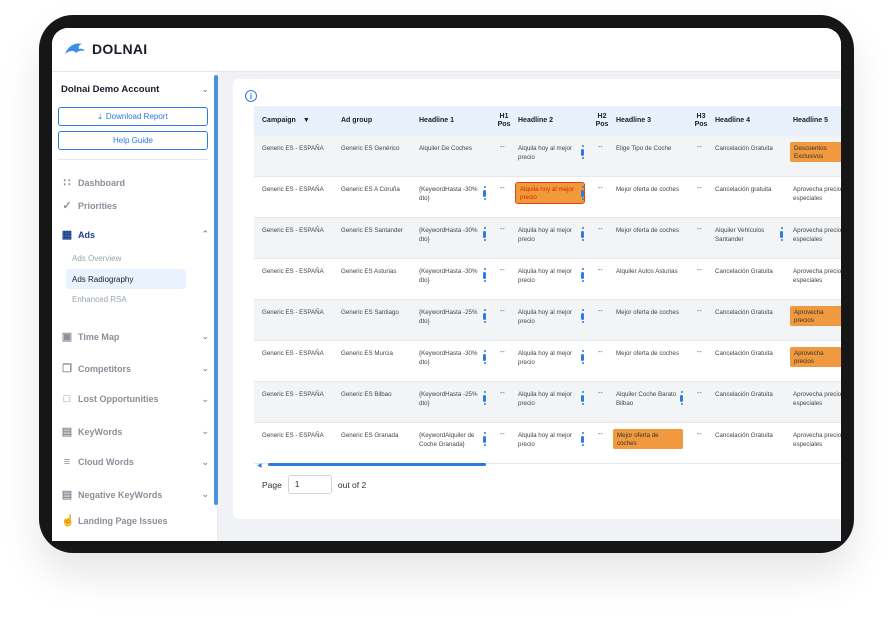 The image size is (893, 618). Describe the element at coordinates (135, 234) in the screenshot. I see `nav-ads: ▦ Ads ⌃` at that location.